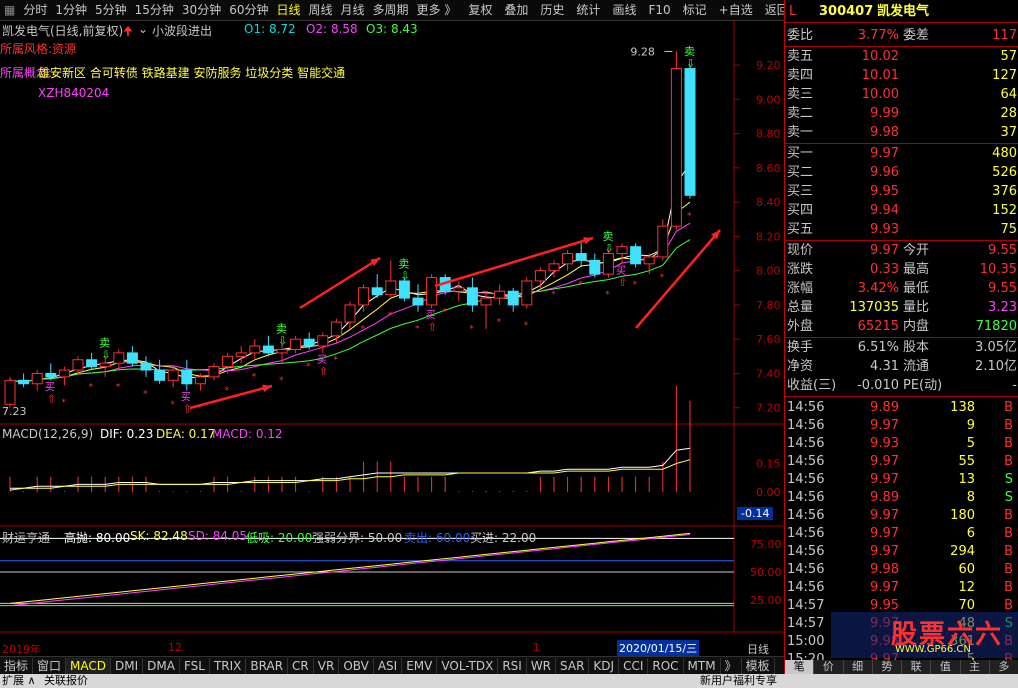 Image resolution: width=1018 pixels, height=688 pixels. What do you see at coordinates (228, 665) in the screenshot?
I see `indicator-tab-6: TRIX` at bounding box center [228, 665].